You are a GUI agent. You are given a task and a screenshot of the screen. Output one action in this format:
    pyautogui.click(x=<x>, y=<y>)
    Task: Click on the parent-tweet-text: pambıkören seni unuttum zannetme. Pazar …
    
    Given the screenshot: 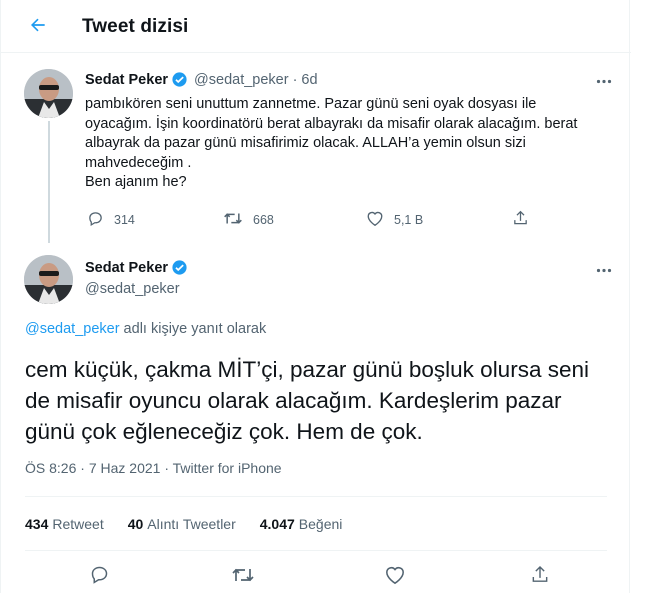 What is the action you would take?
    pyautogui.click(x=345, y=144)
    